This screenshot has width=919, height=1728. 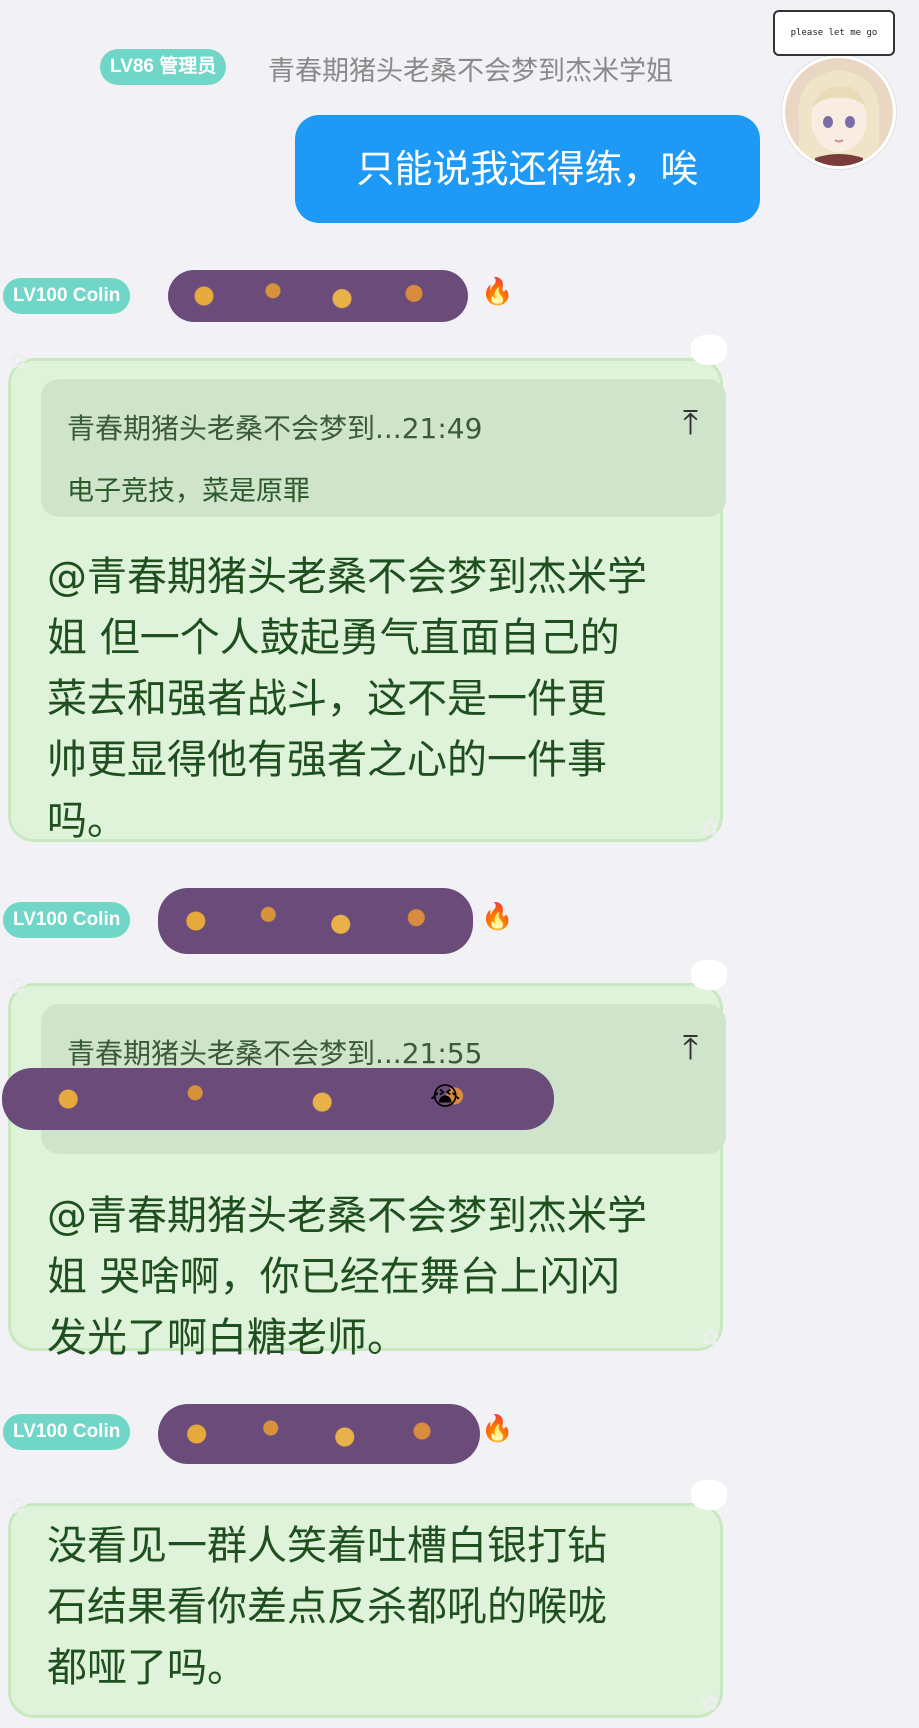 I want to click on quoted-reply: 青春期猪头老桑不会梦到...21:49 ⤒ 电子竞技，菜是原罪, so click(x=383, y=448).